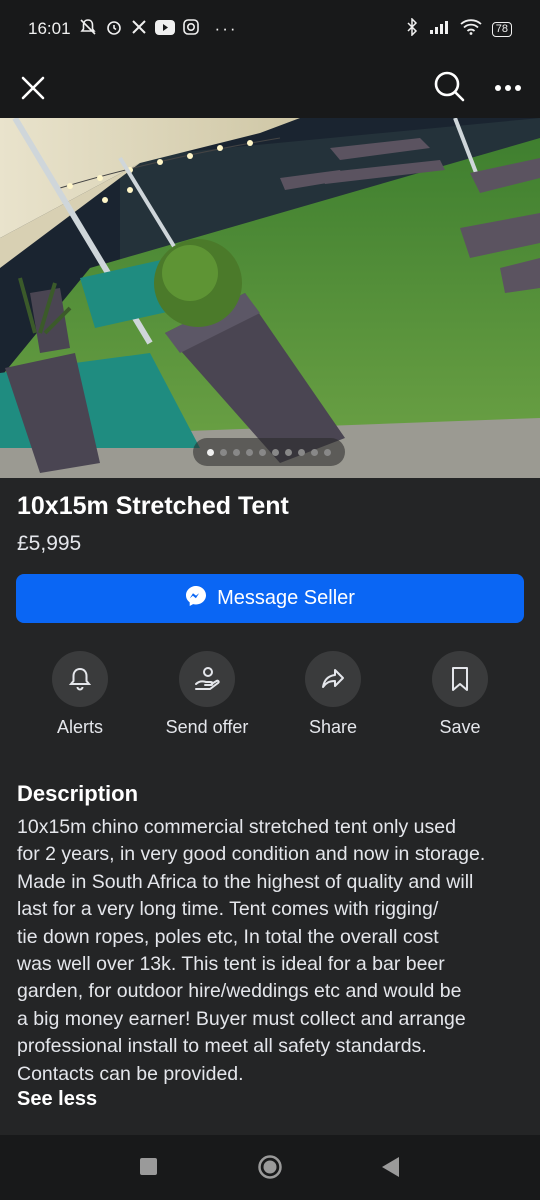 This screenshot has height=1200, width=540. Describe the element at coordinates (88, 29) in the screenshot. I see `bell-off-icon` at that location.